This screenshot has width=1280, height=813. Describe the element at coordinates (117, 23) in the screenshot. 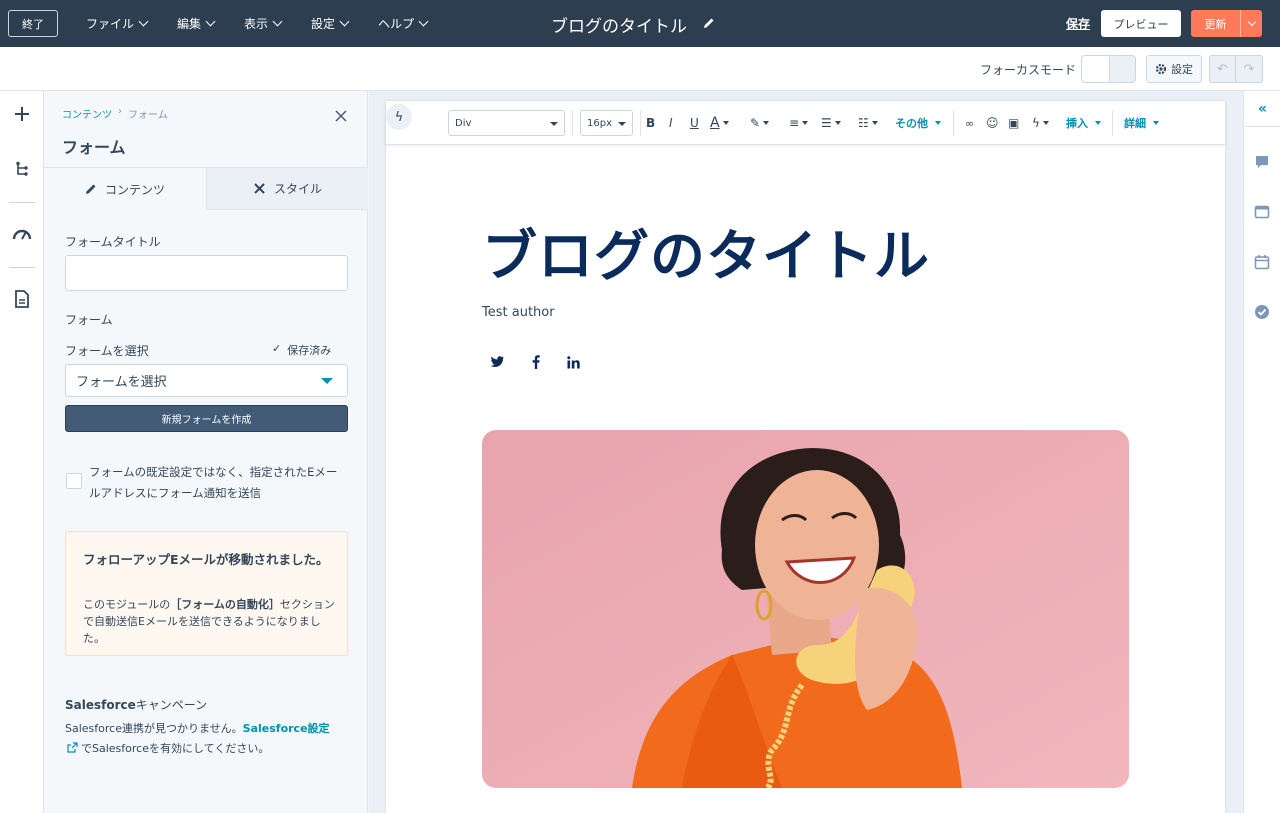

I see `menu-file: ファイル` at that location.